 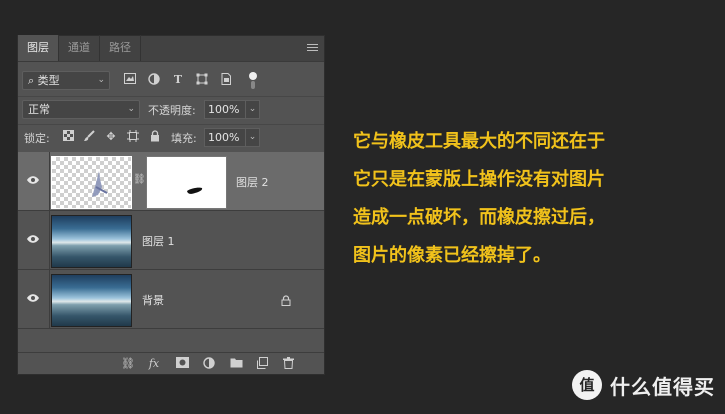 I want to click on filter-row: ⌕ 类型 ⌄ T, so click(x=171, y=81).